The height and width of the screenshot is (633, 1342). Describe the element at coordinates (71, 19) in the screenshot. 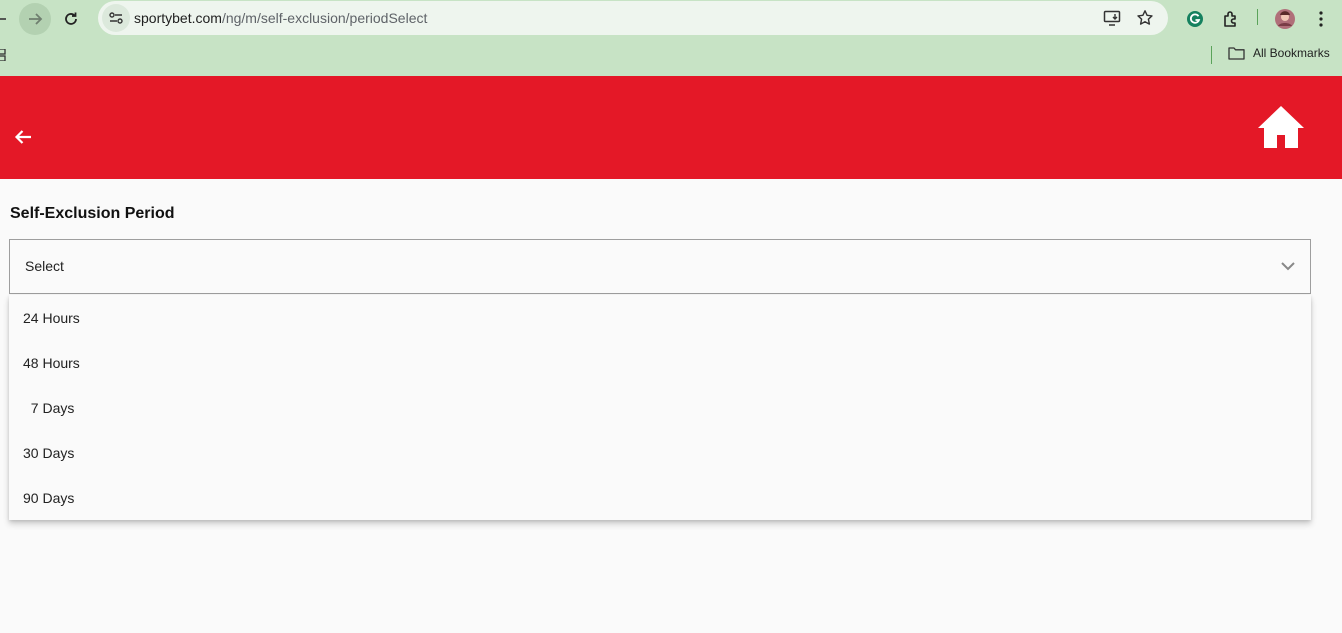

I see `reload-icon` at that location.